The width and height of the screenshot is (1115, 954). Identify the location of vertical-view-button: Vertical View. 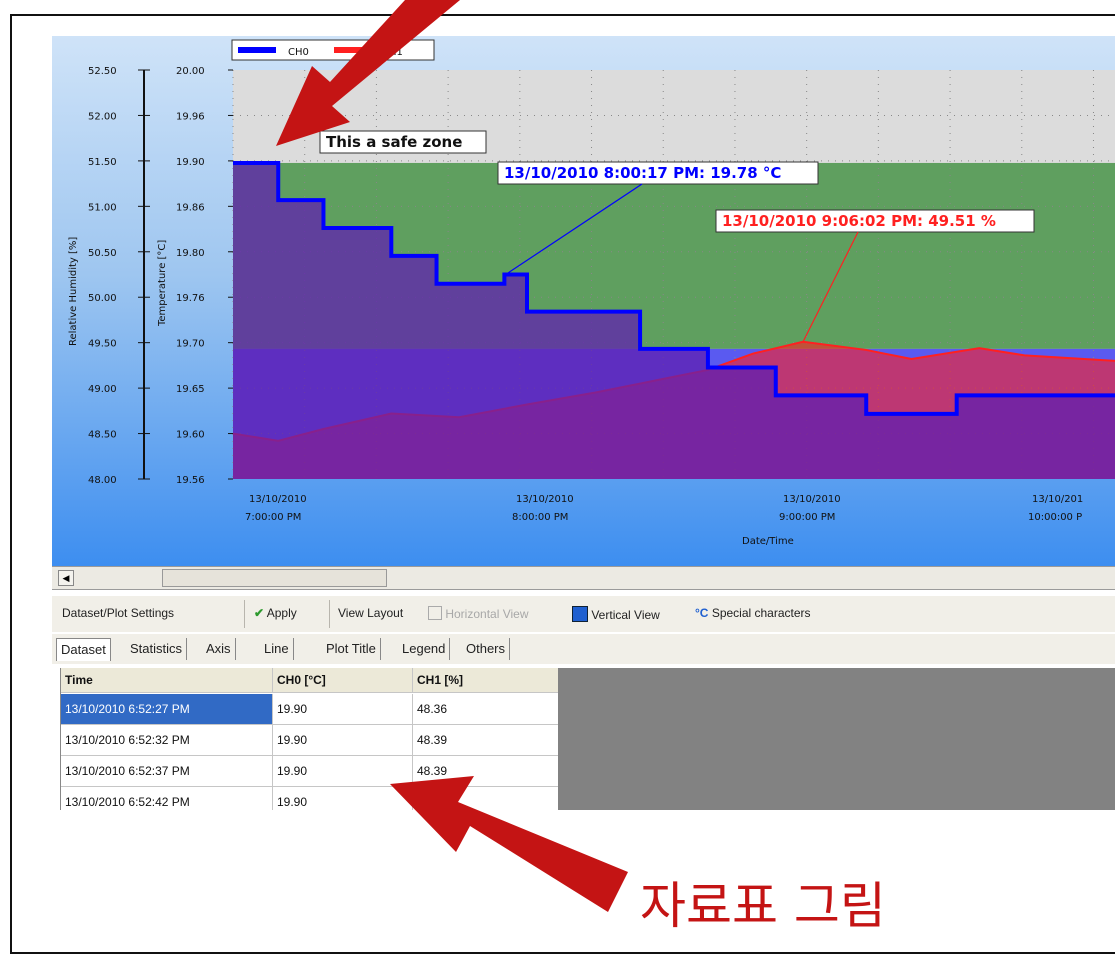
(616, 614).